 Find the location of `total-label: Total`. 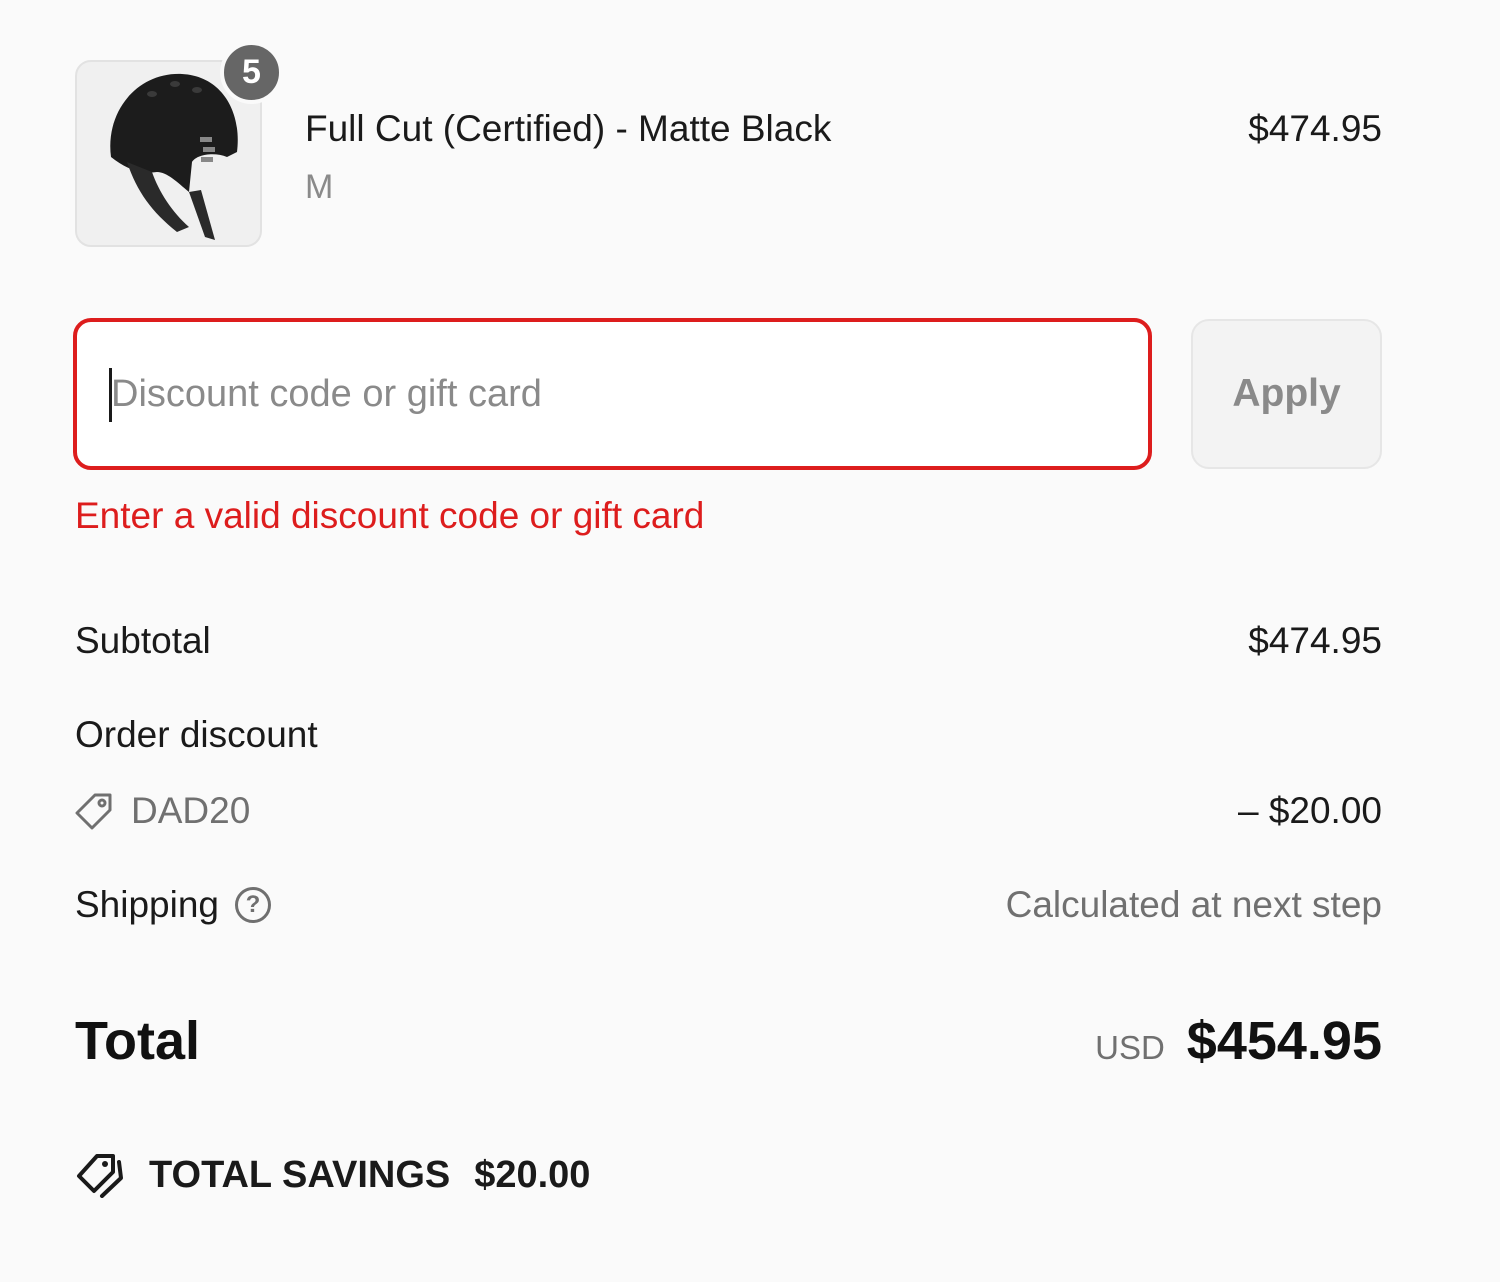

total-label: Total is located at coordinates (137, 1041).